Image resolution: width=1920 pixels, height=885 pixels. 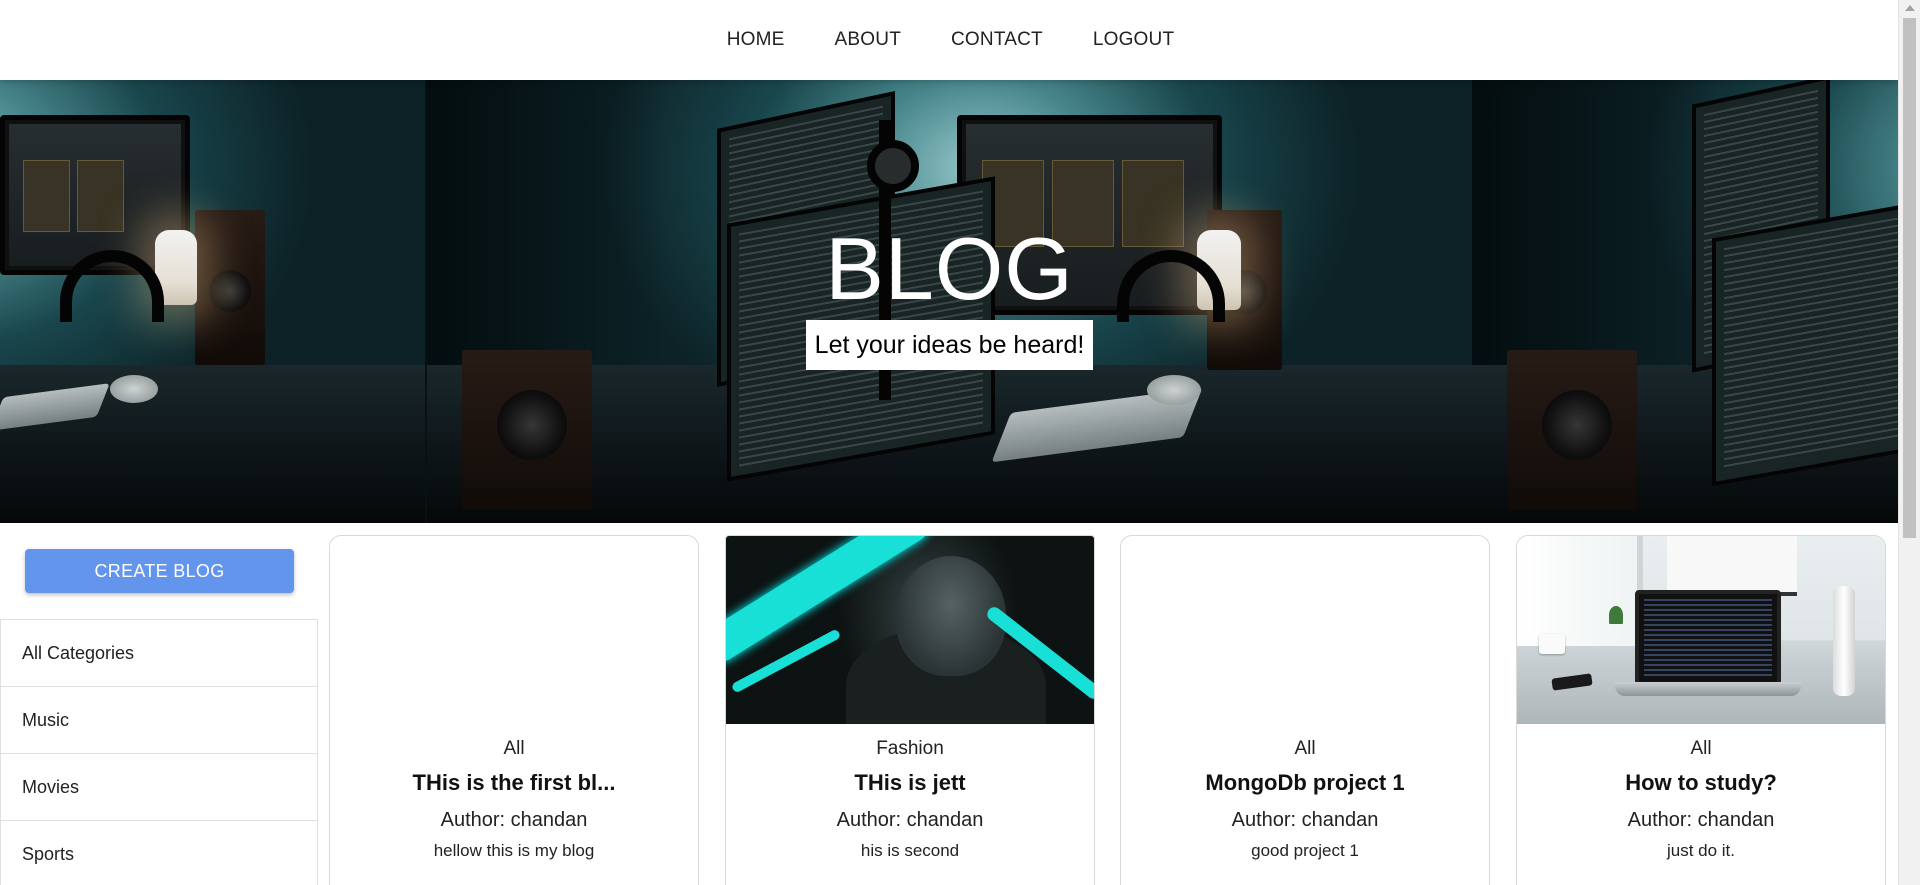 I want to click on create-blog-button: CREATE BLOG, so click(x=159, y=571).